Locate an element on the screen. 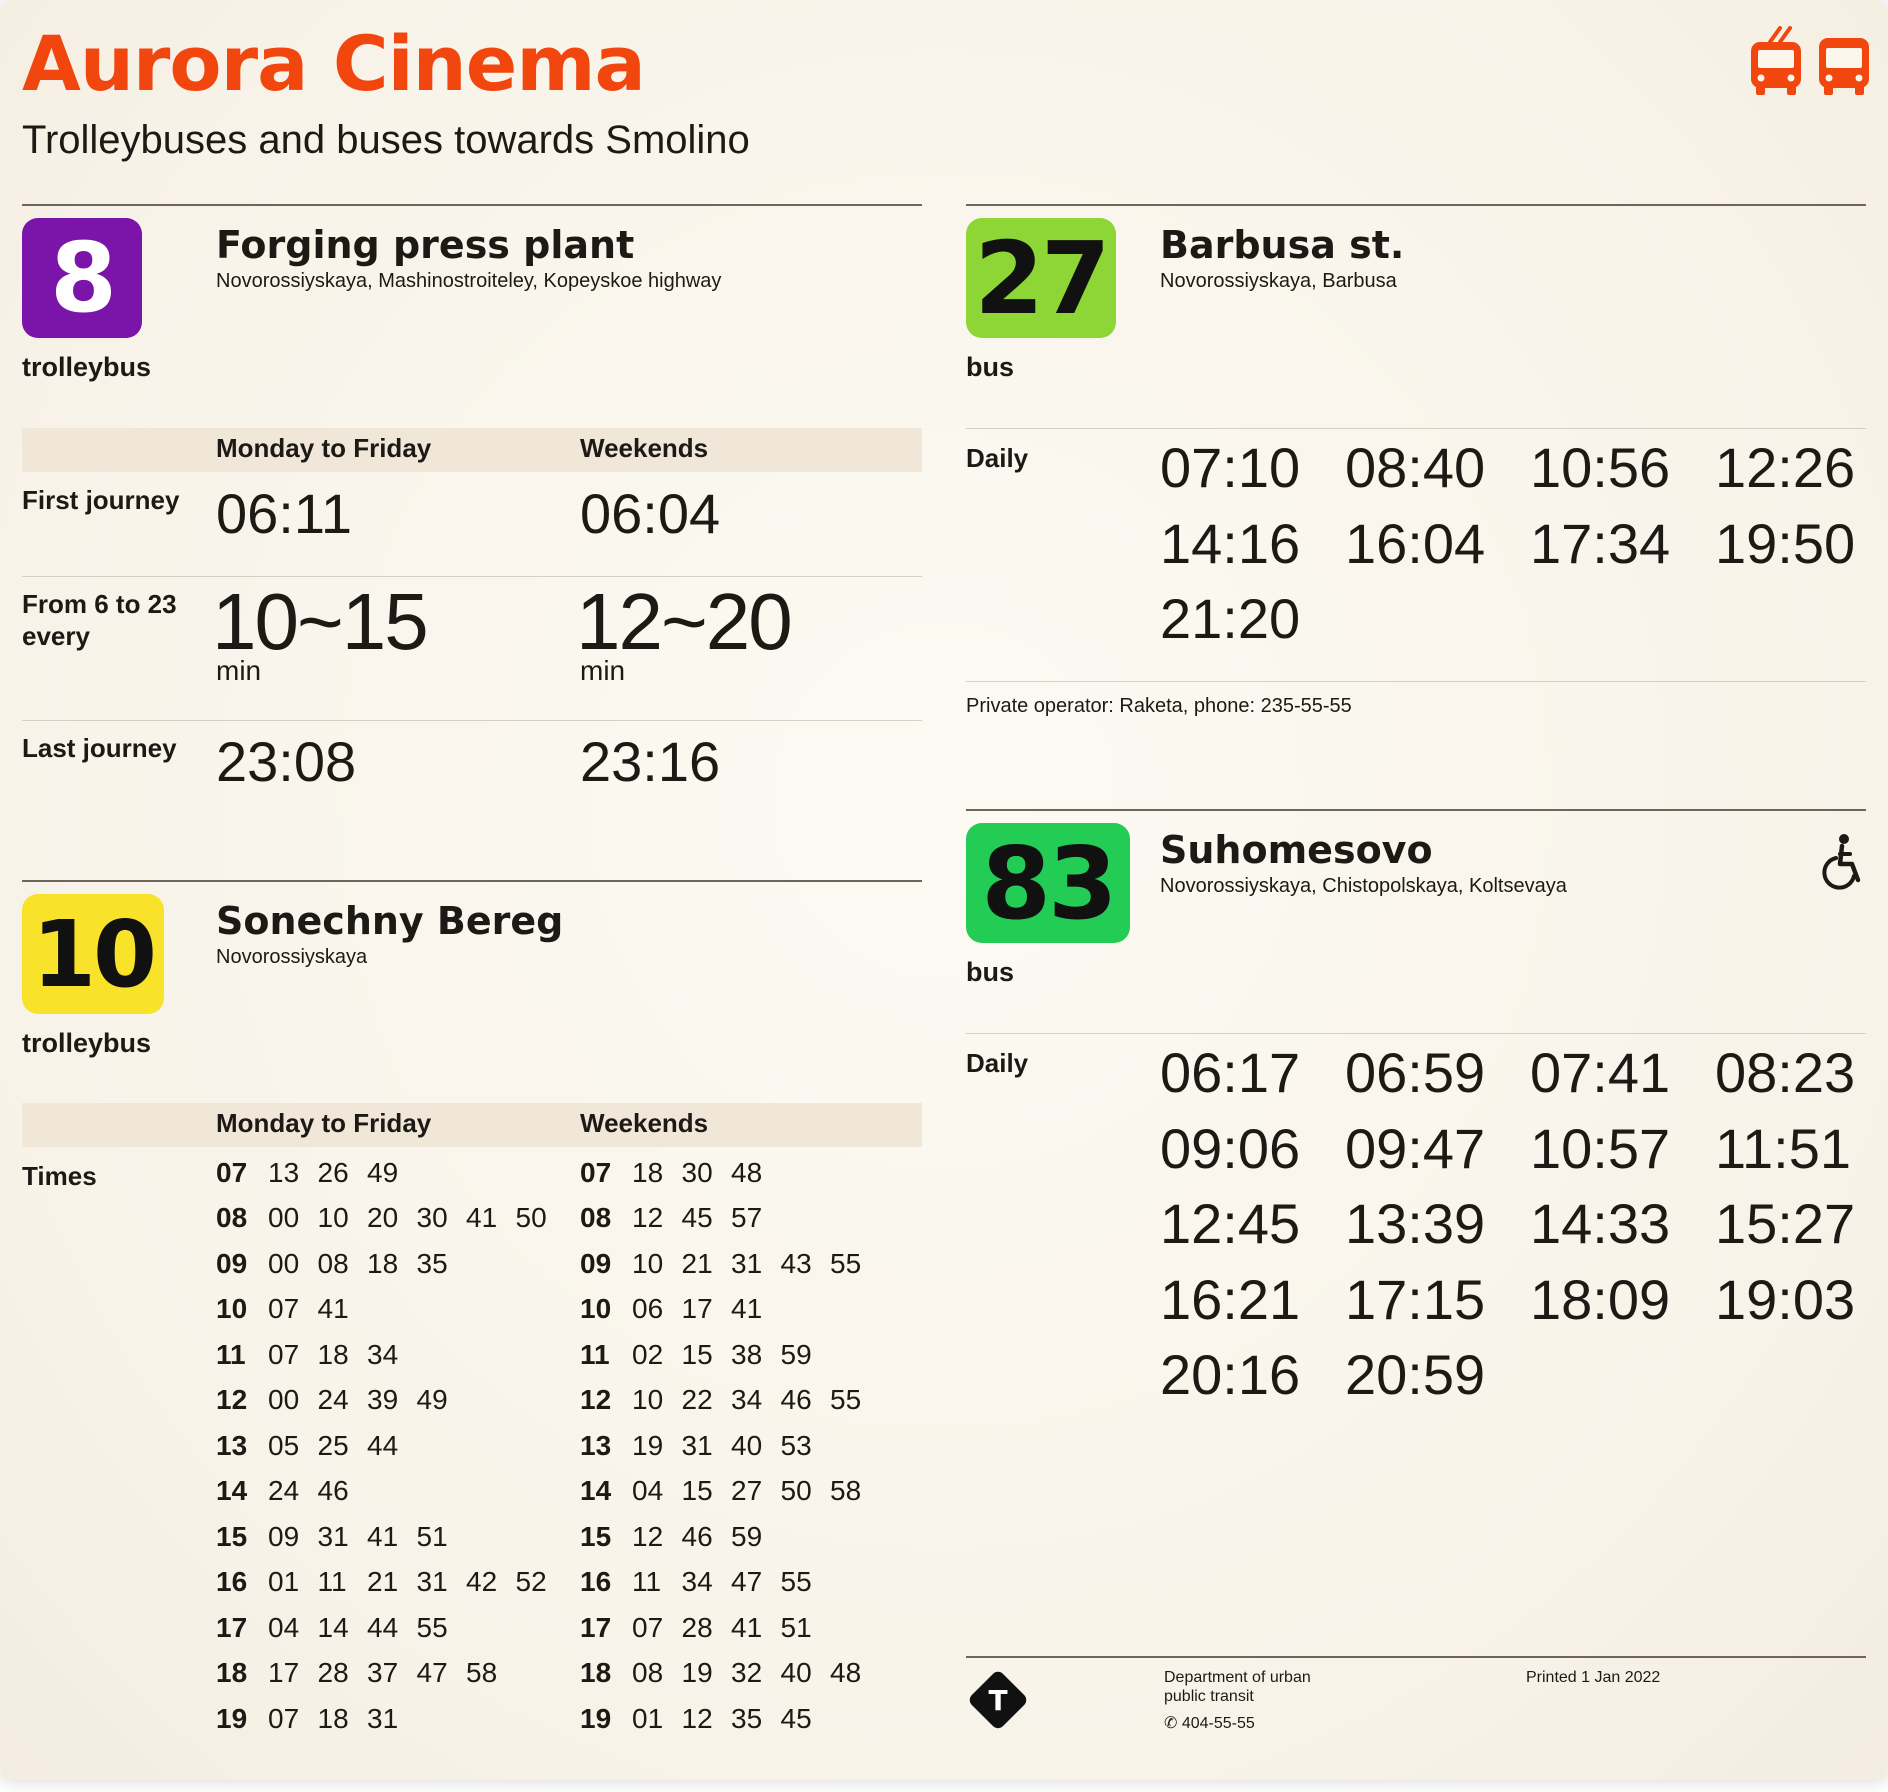 This screenshot has width=1888, height=1792. minute: 44 is located at coordinates (392, 1446).